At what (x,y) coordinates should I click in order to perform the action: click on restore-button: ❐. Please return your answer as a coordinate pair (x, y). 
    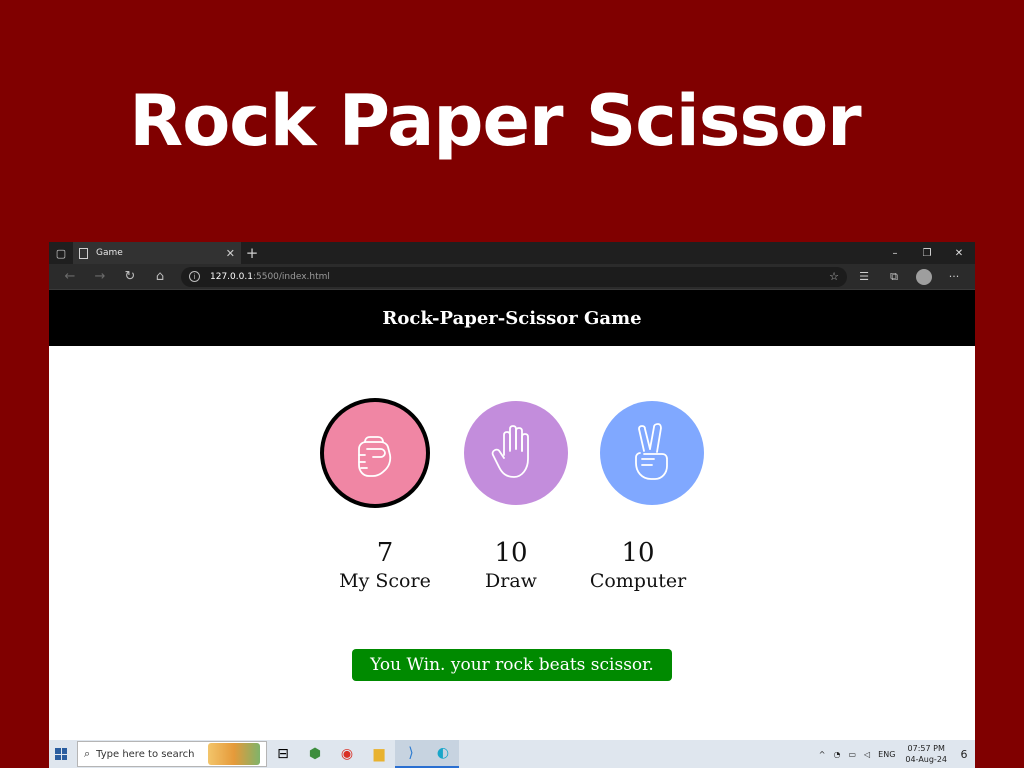
    Looking at the image, I should click on (927, 253).